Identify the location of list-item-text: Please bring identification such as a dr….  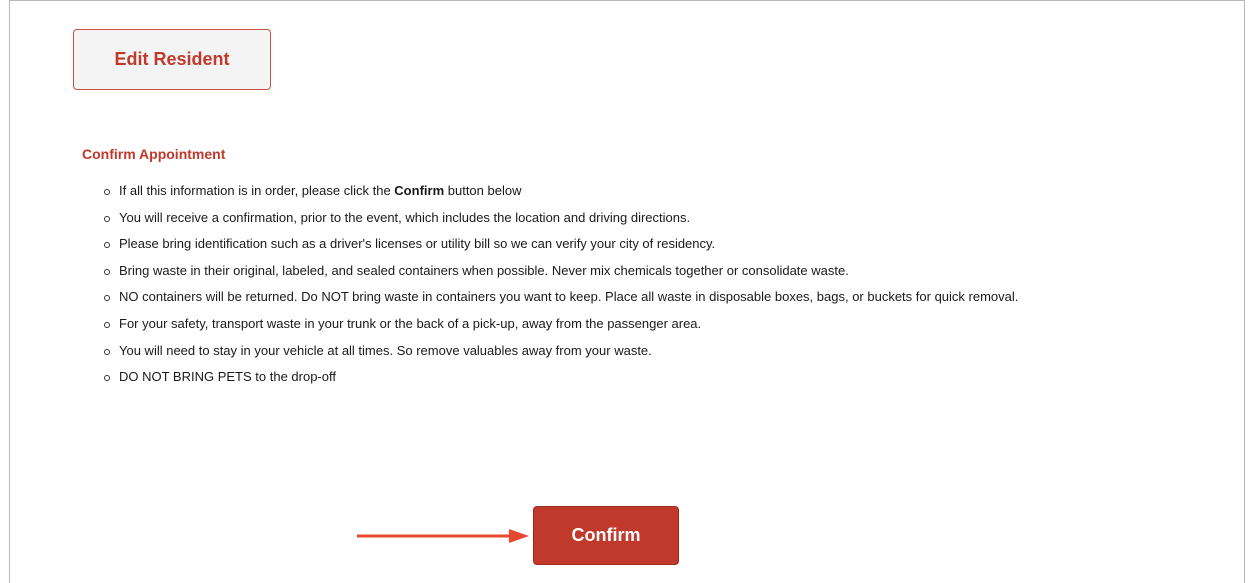
(417, 244).